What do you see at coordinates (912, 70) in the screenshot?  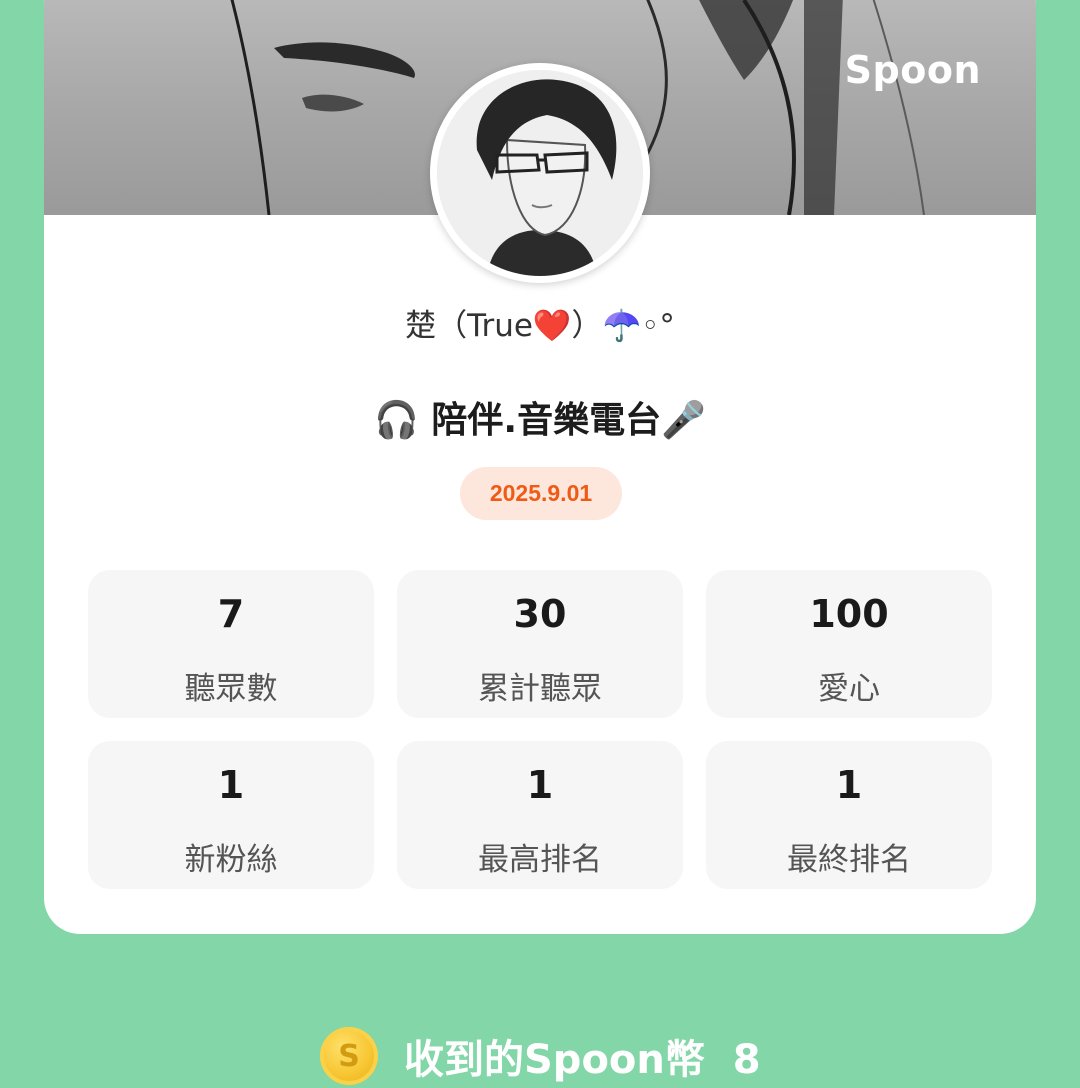 I see `spoon-logo: Spoon` at bounding box center [912, 70].